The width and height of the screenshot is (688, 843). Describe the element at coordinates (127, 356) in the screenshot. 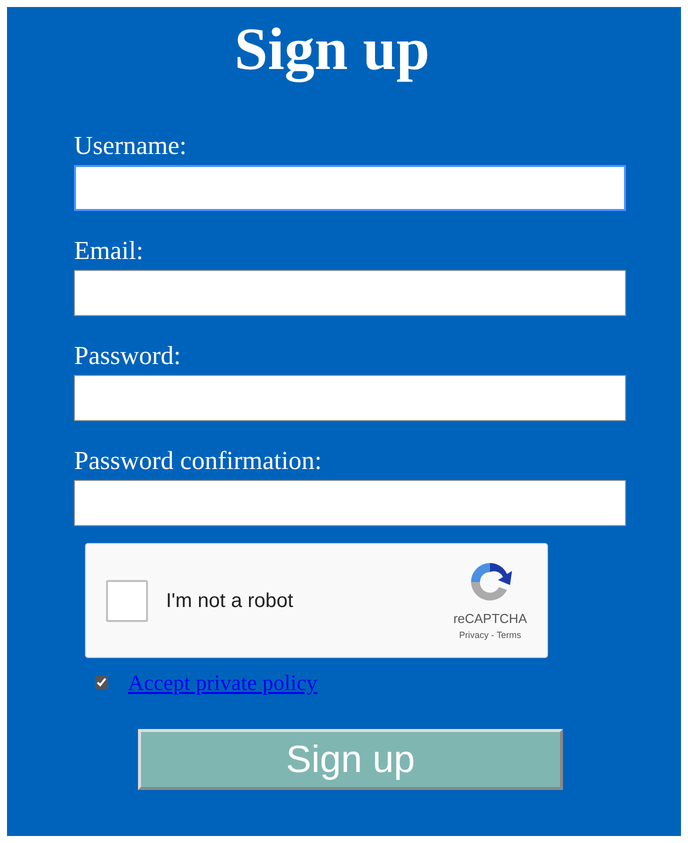

I see `field-label: Password:` at that location.